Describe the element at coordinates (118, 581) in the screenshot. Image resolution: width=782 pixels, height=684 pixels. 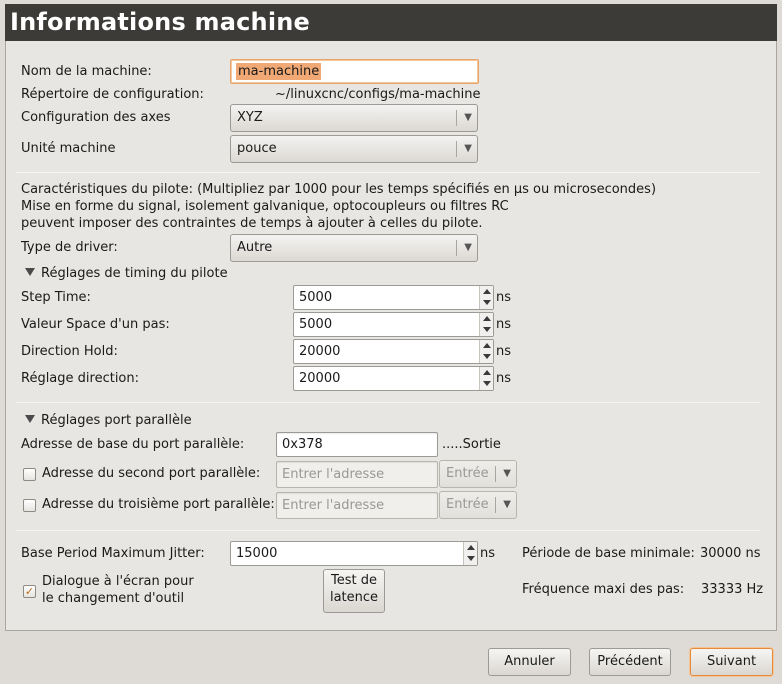
I see `toolchange-label-line1: Dialogue à l'écran pour` at that location.